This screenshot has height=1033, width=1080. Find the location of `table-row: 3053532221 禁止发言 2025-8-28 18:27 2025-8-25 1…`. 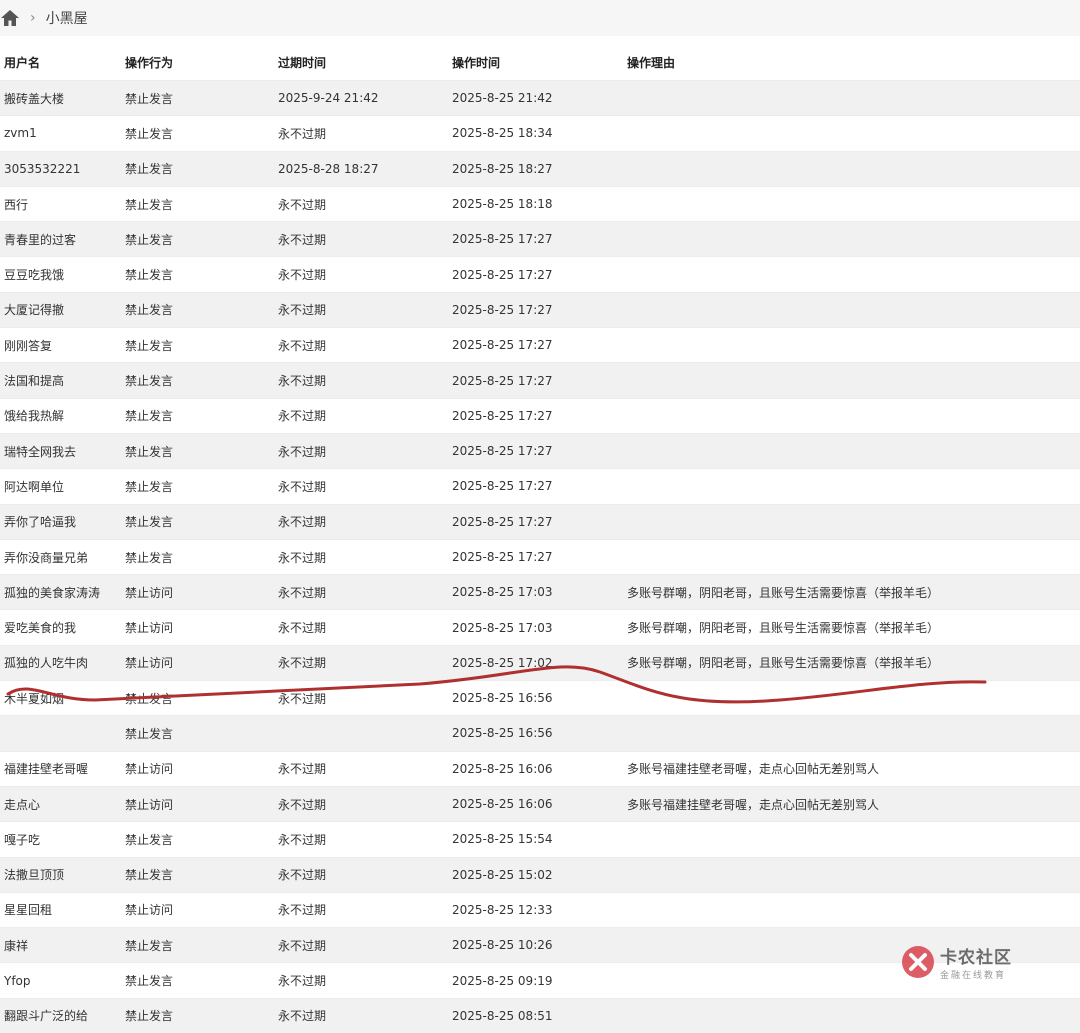

table-row: 3053532221 禁止发言 2025-8-28 18:27 2025-8-25 1… is located at coordinates (540, 168).